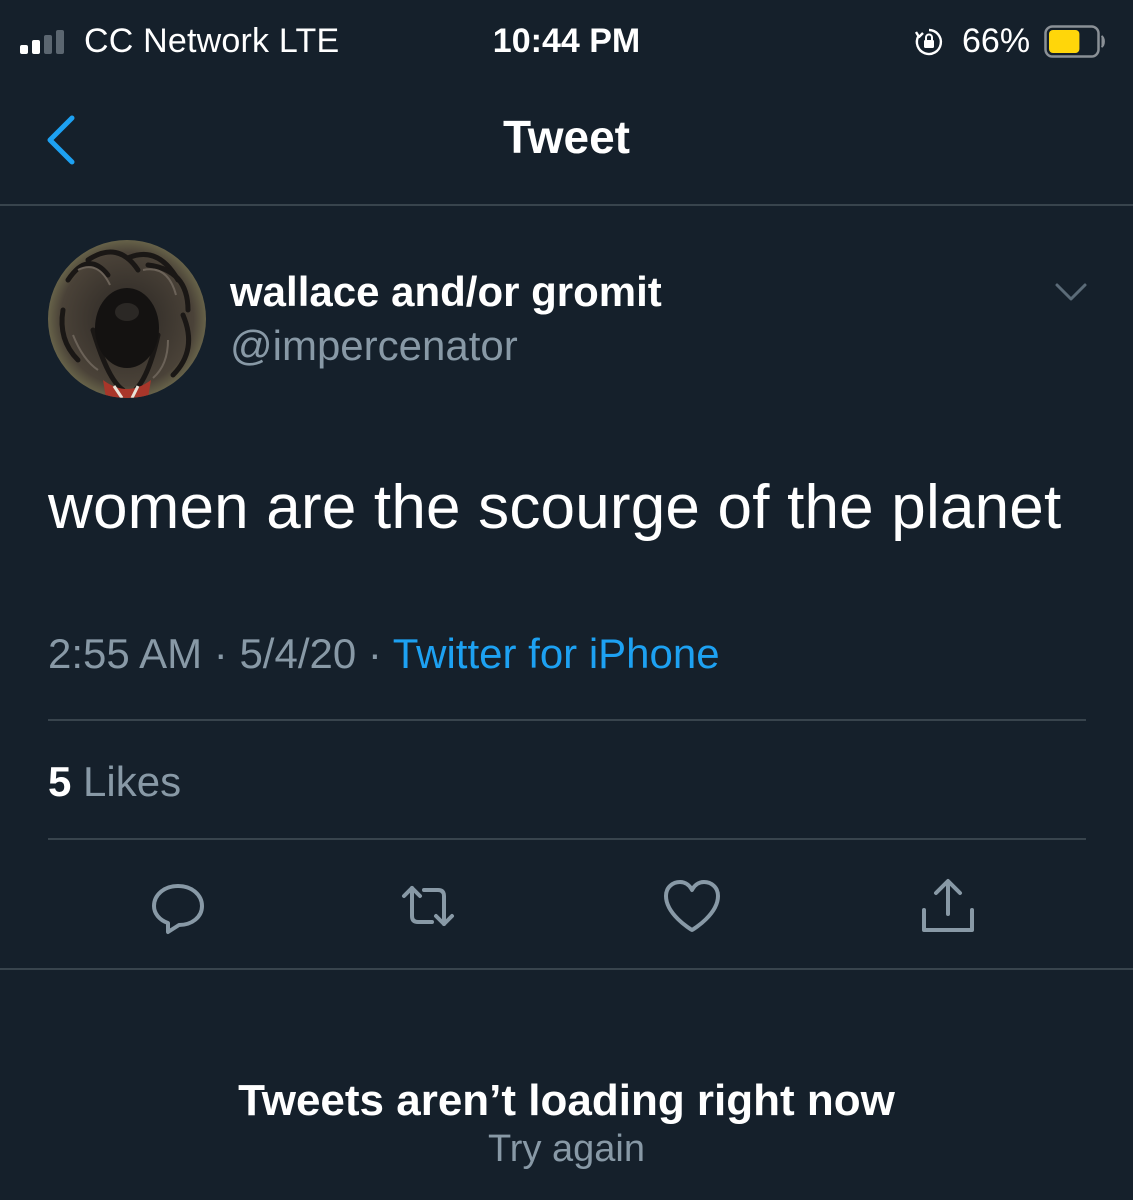 The width and height of the screenshot is (1133, 1200). Describe the element at coordinates (566, 137) in the screenshot. I see `page-title: Tweet` at that location.